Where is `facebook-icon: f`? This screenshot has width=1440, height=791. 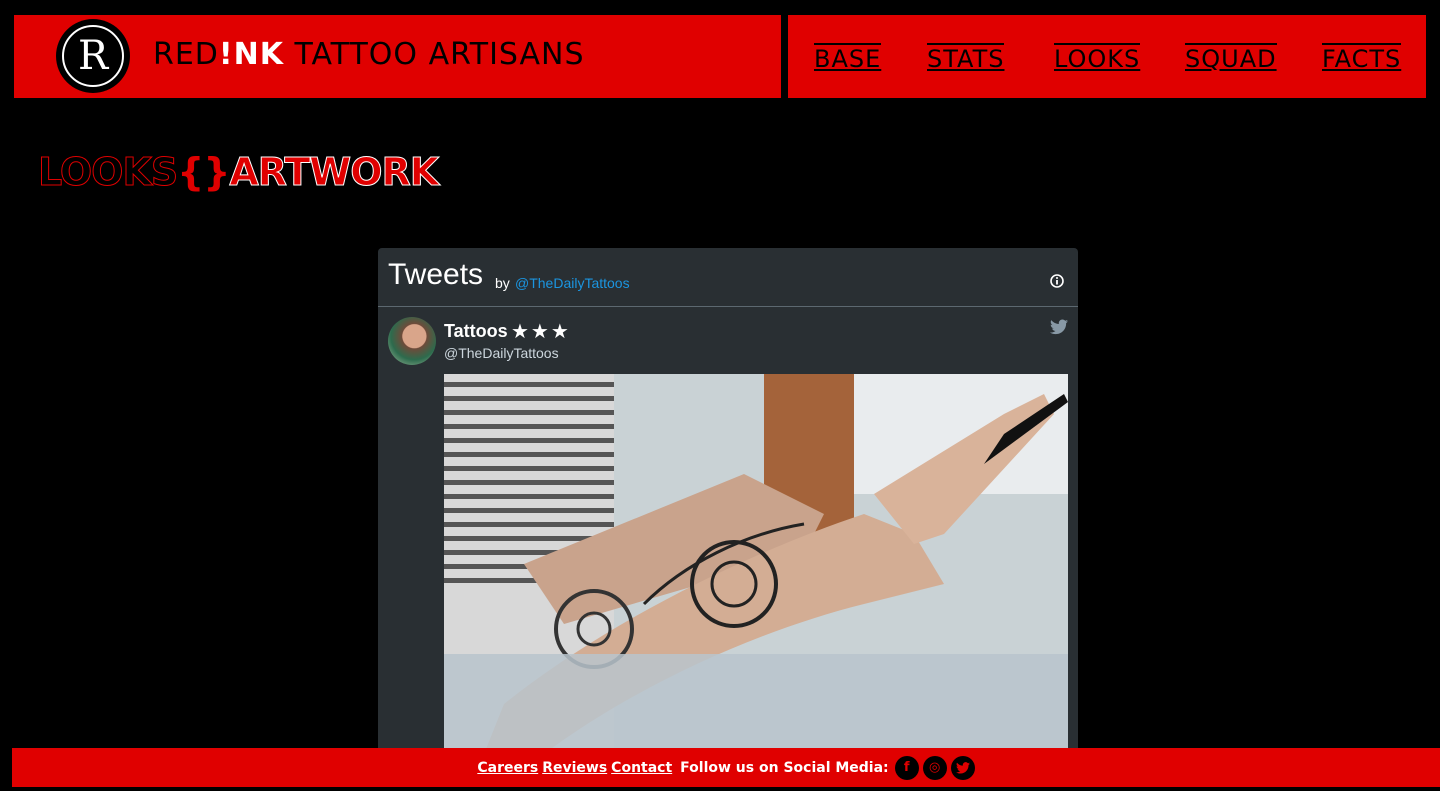 facebook-icon: f is located at coordinates (906, 767).